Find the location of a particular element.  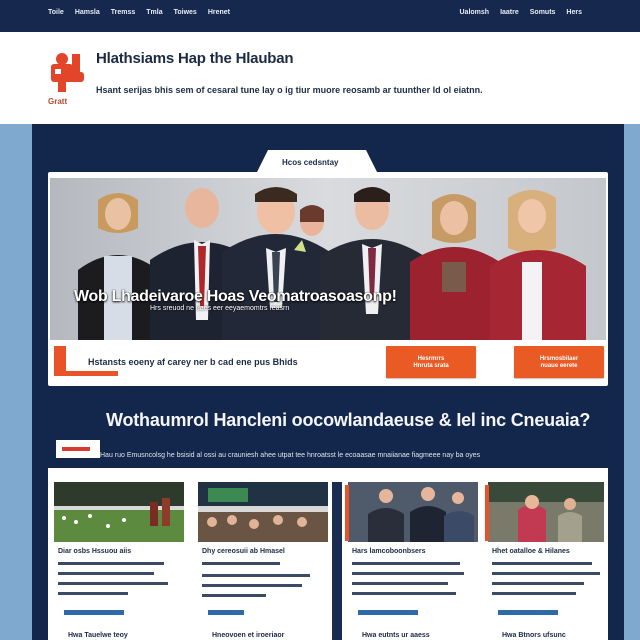

article-more: Hwa Tauelwe teoy is located at coordinates (98, 635).